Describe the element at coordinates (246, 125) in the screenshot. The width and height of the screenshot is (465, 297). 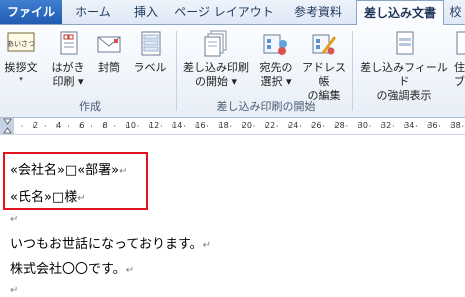
I see `ruler-number: 20` at that location.